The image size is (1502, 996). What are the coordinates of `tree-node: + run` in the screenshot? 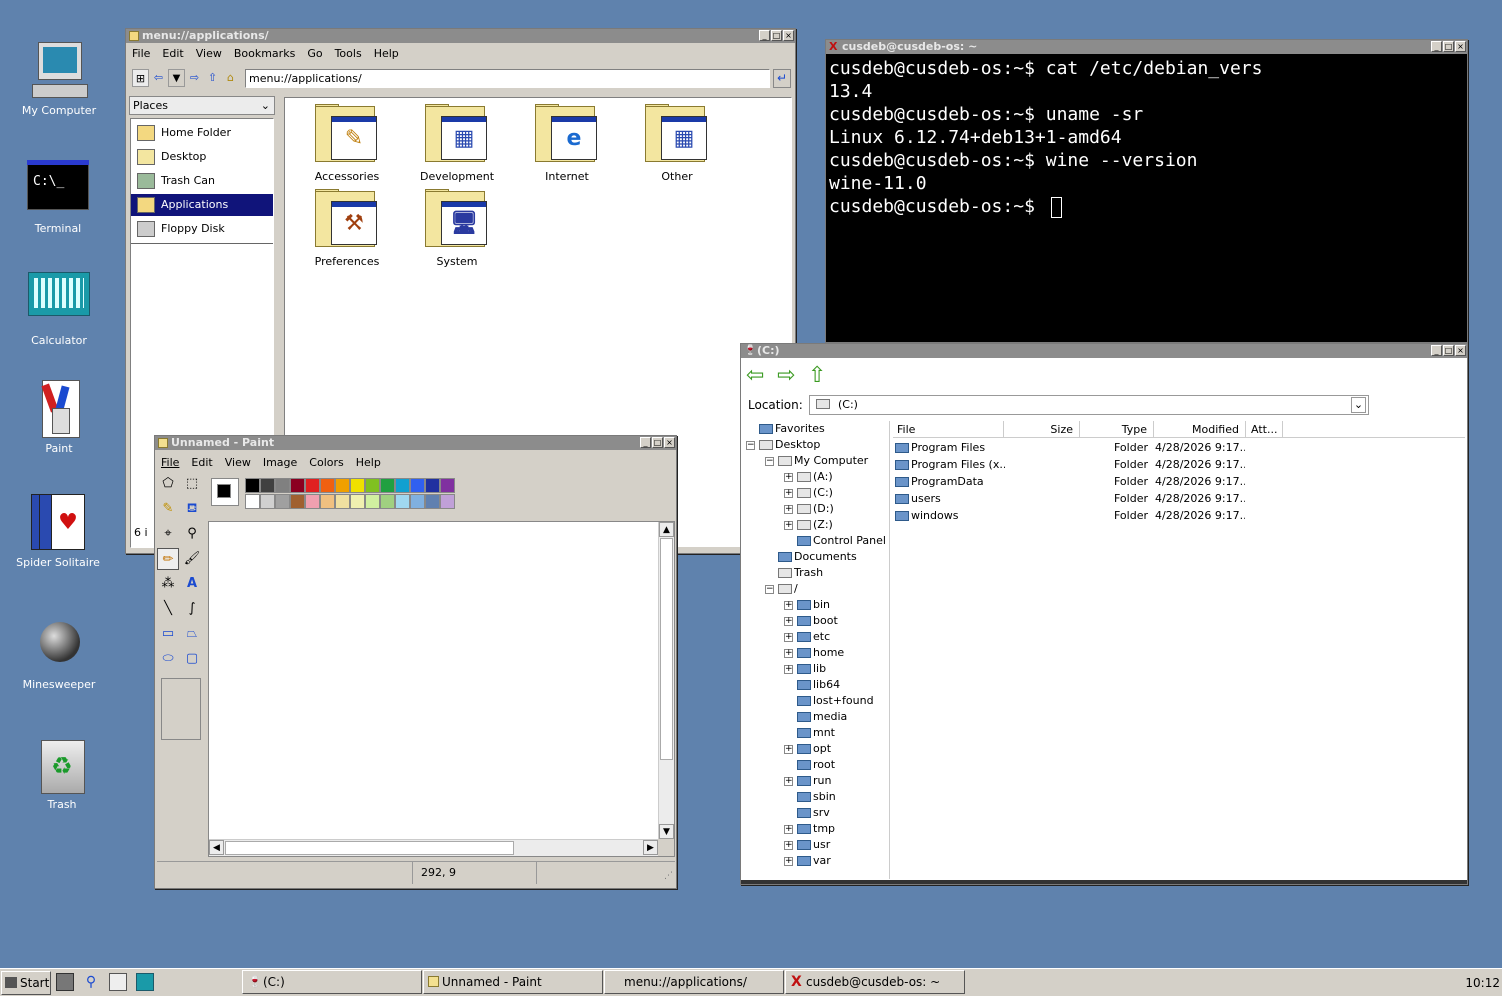 It's located at (807, 781).